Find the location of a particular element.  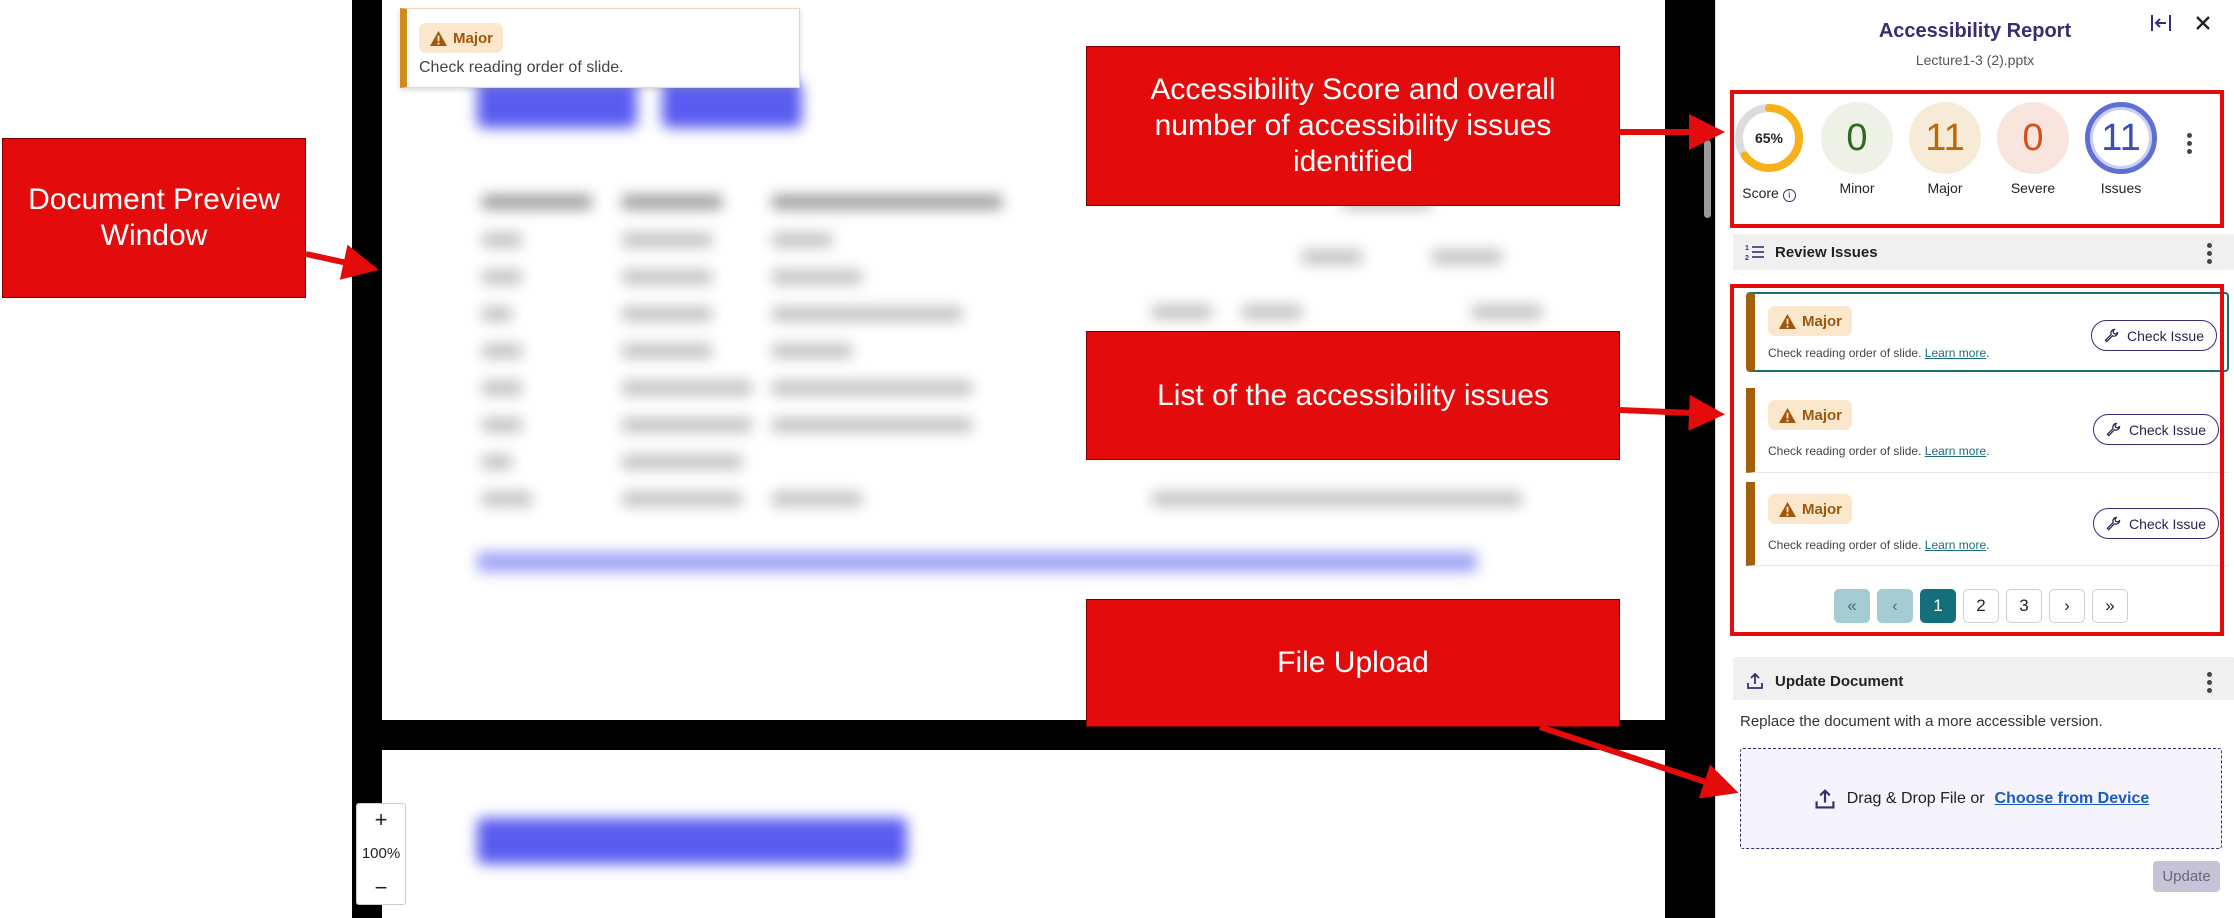

slide-link-blur is located at coordinates (977, 562).